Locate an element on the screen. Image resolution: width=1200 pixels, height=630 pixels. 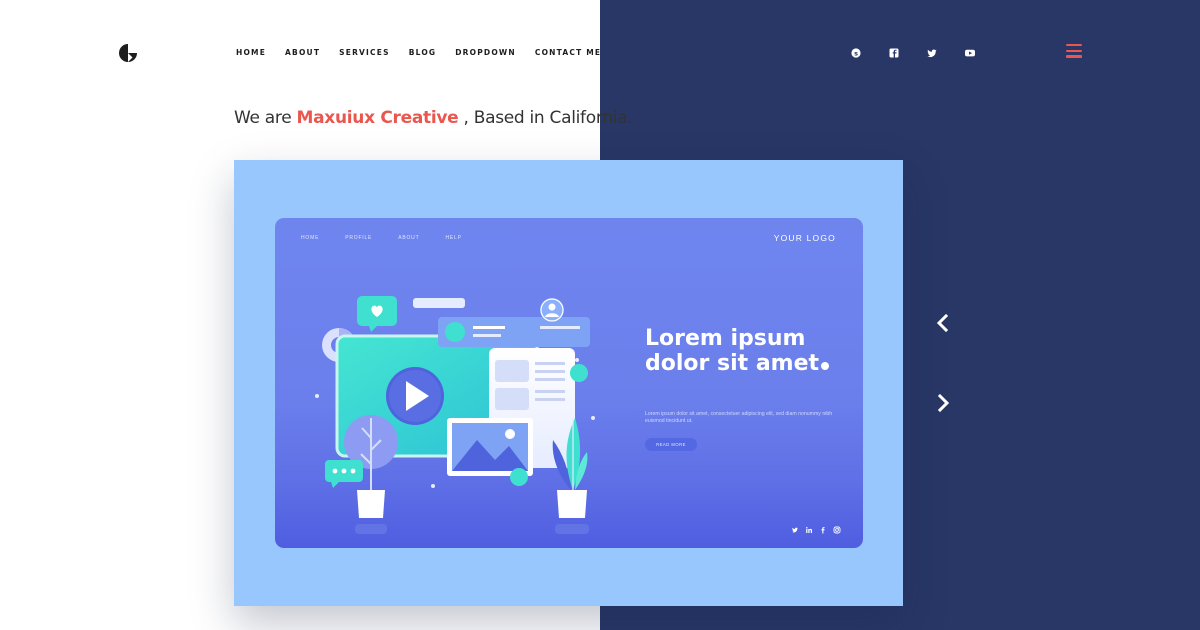
mockup-hero-title-text: Lorem ipsum dolor sit amet is located at coordinates (732, 351).